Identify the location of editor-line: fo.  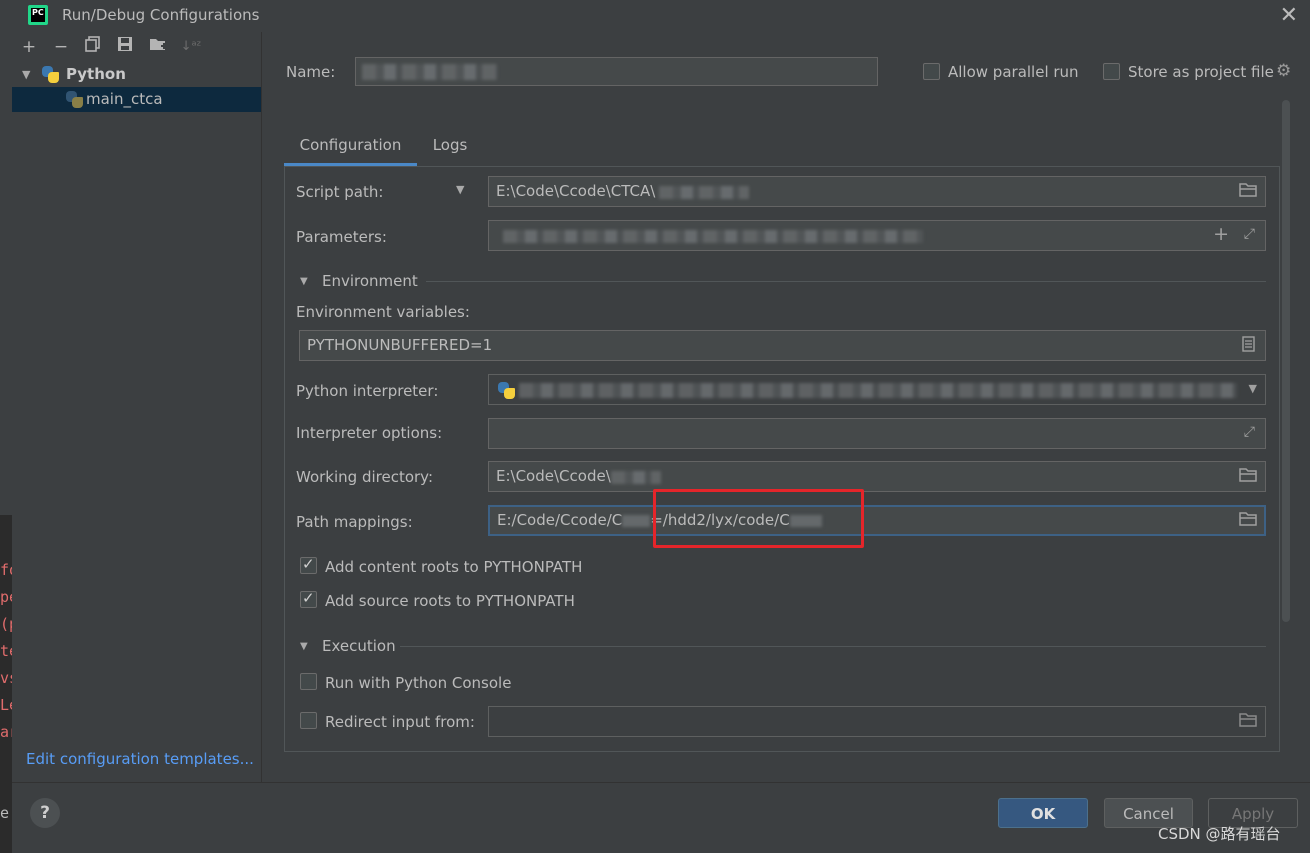
(6, 570).